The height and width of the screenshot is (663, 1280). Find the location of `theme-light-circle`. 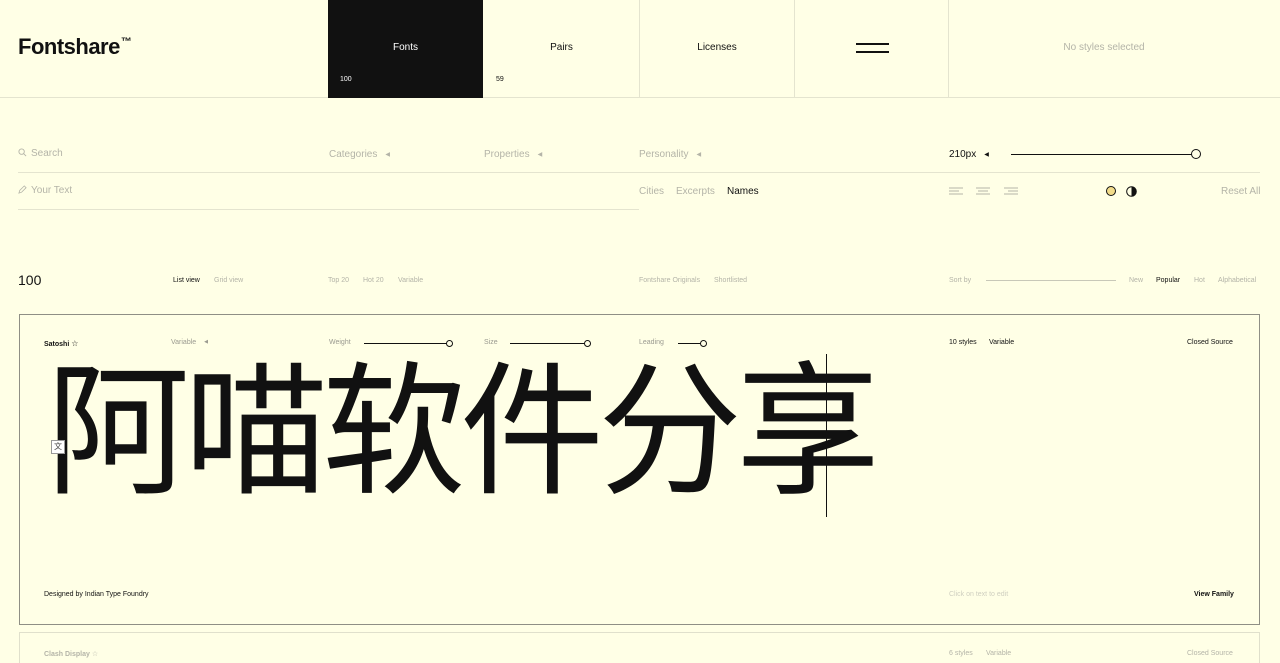

theme-light-circle is located at coordinates (1111, 191).